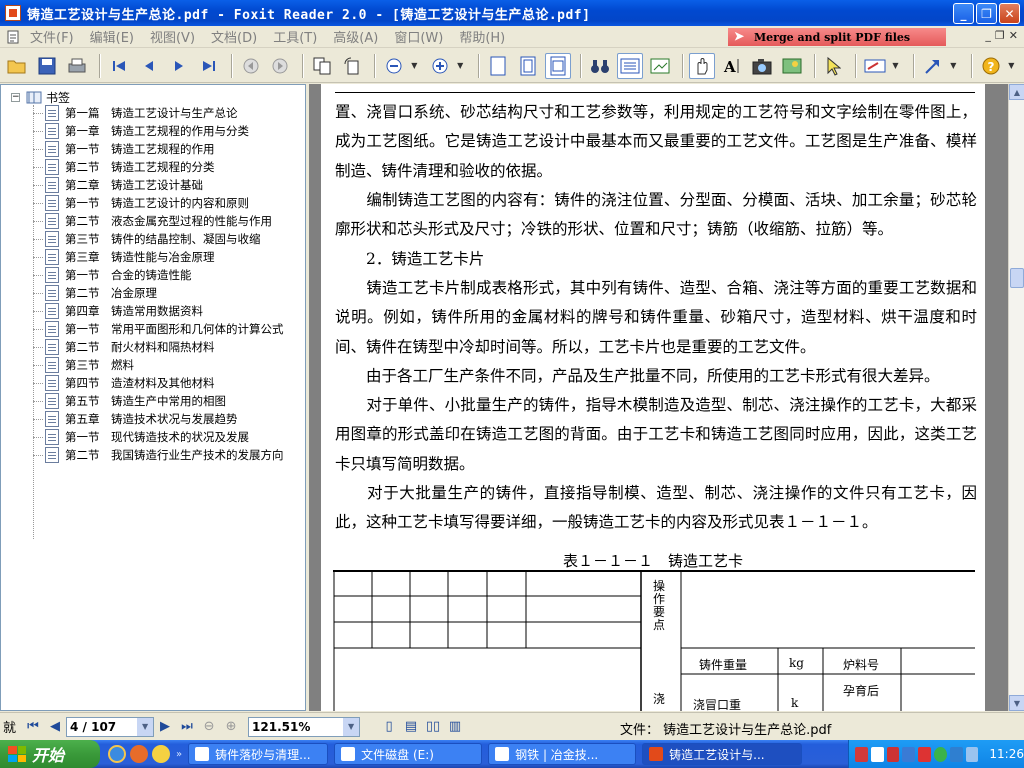 The width and height of the screenshot is (1024, 768). What do you see at coordinates (179, 754) in the screenshot?
I see `quick-launch-chevron-icon: »` at bounding box center [179, 754].